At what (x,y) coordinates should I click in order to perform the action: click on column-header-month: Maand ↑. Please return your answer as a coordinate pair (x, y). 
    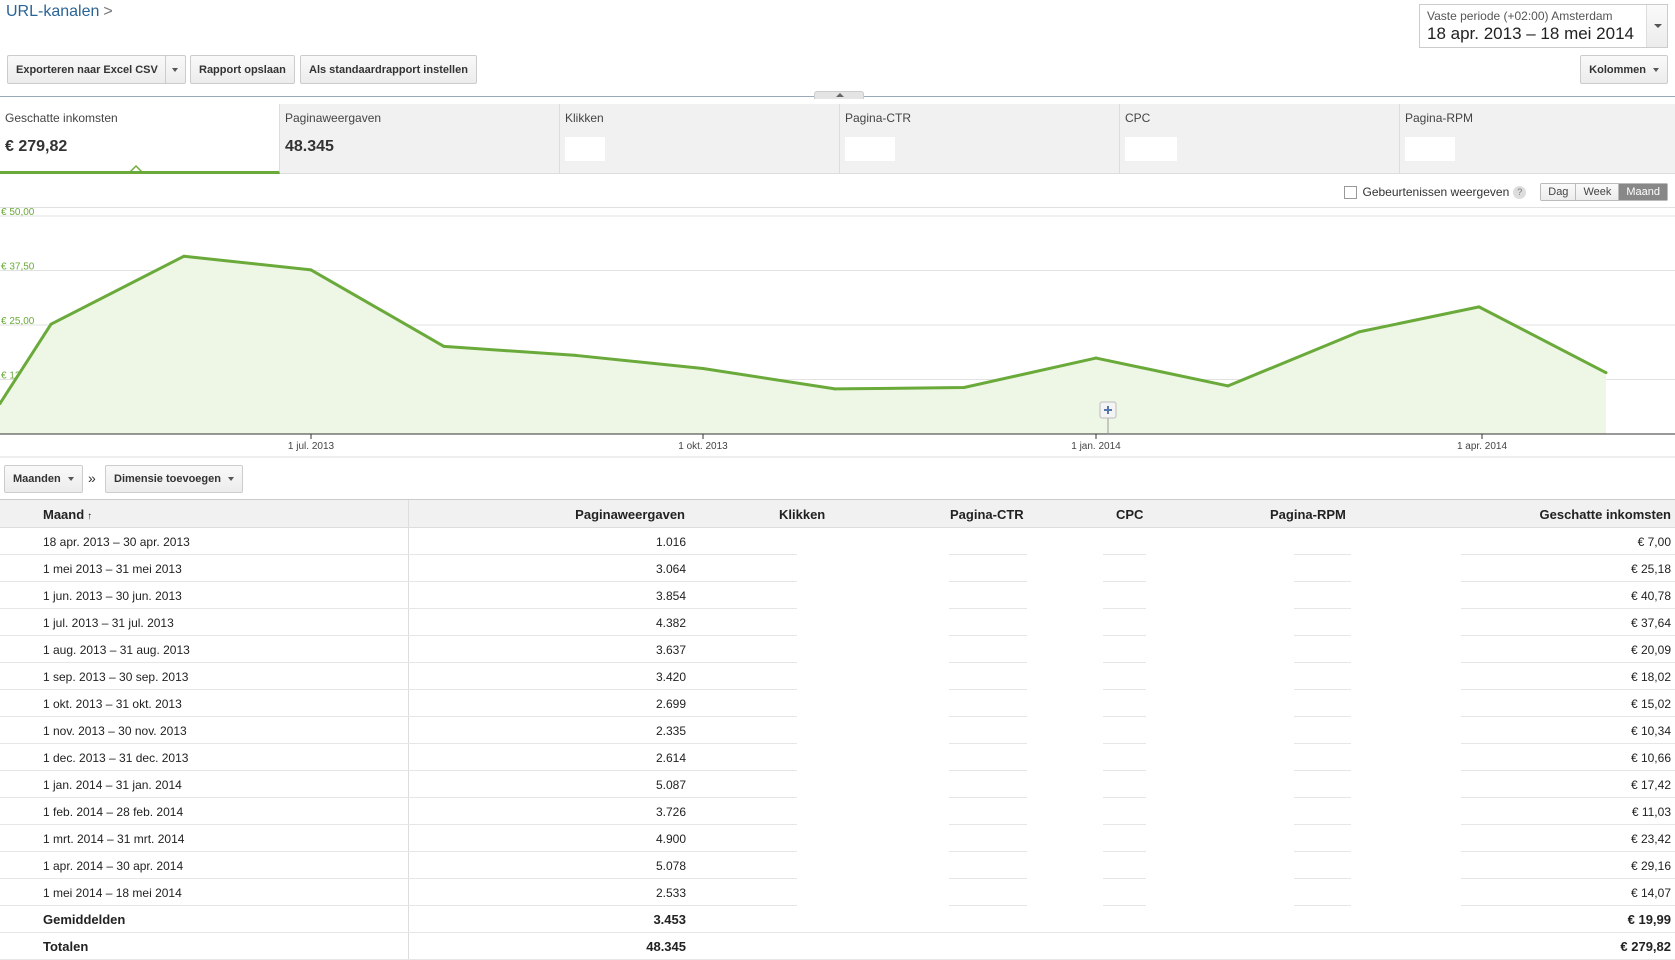
    Looking at the image, I should click on (67, 514).